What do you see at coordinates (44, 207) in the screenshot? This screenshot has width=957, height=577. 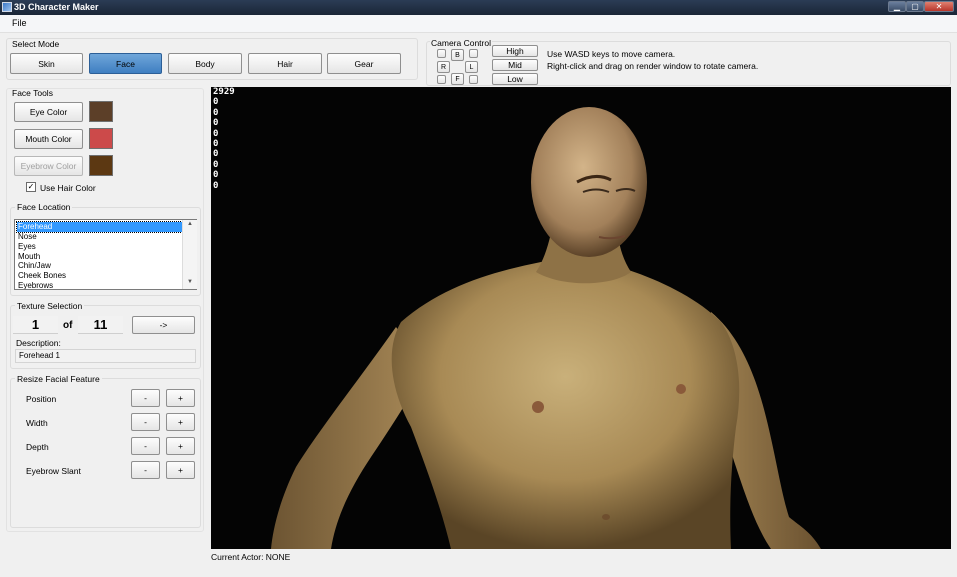 I see `face-location-label: Face Location` at bounding box center [44, 207].